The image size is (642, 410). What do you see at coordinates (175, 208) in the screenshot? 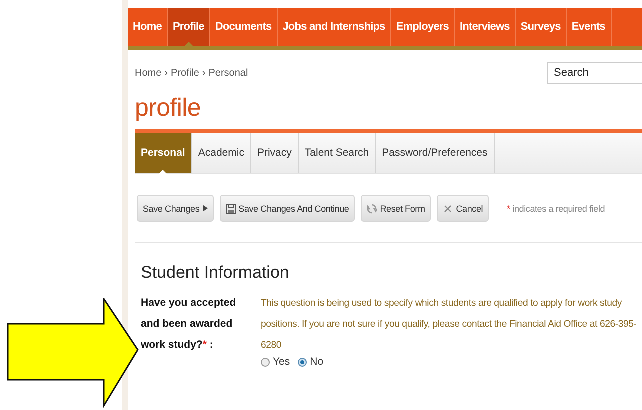
I see `toolbar-button: Save Changes` at bounding box center [175, 208].